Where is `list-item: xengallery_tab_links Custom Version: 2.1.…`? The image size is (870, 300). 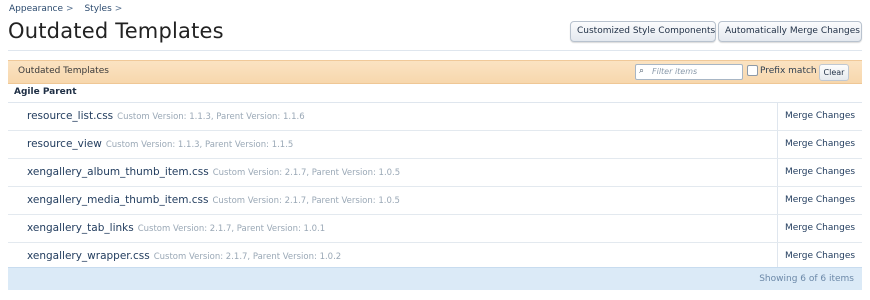
list-item: xengallery_tab_links Custom Version: 2.1.… is located at coordinates (435, 229).